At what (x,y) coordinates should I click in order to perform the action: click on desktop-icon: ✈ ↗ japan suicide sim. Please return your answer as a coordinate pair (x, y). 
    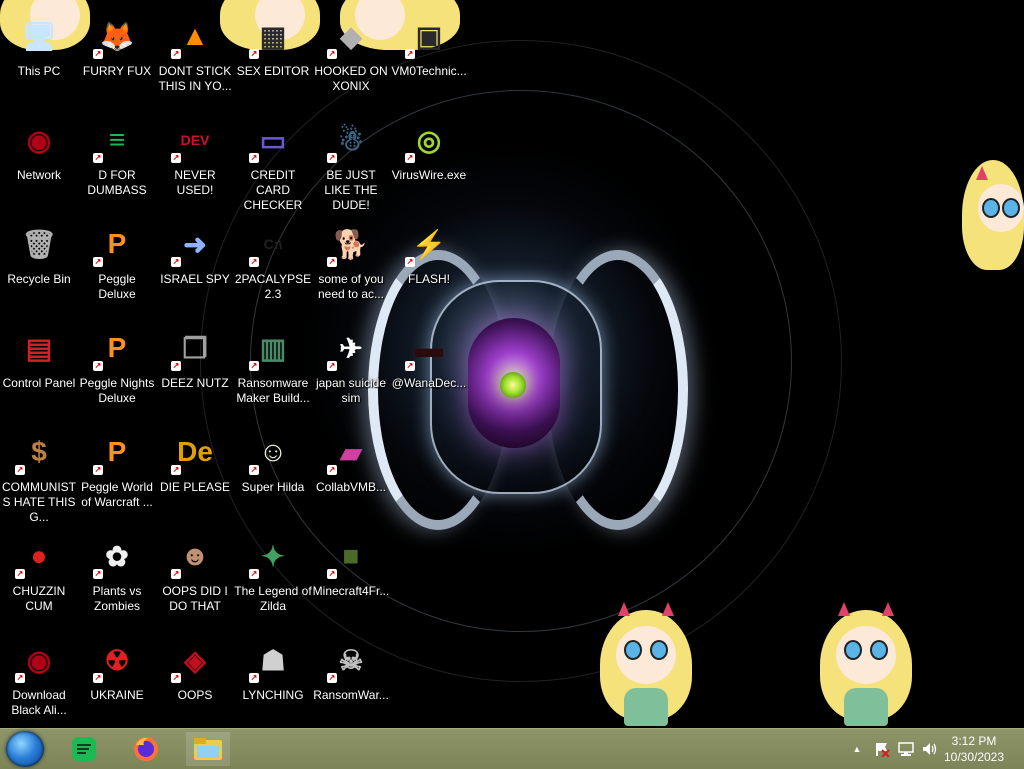
    Looking at the image, I should click on (351, 368).